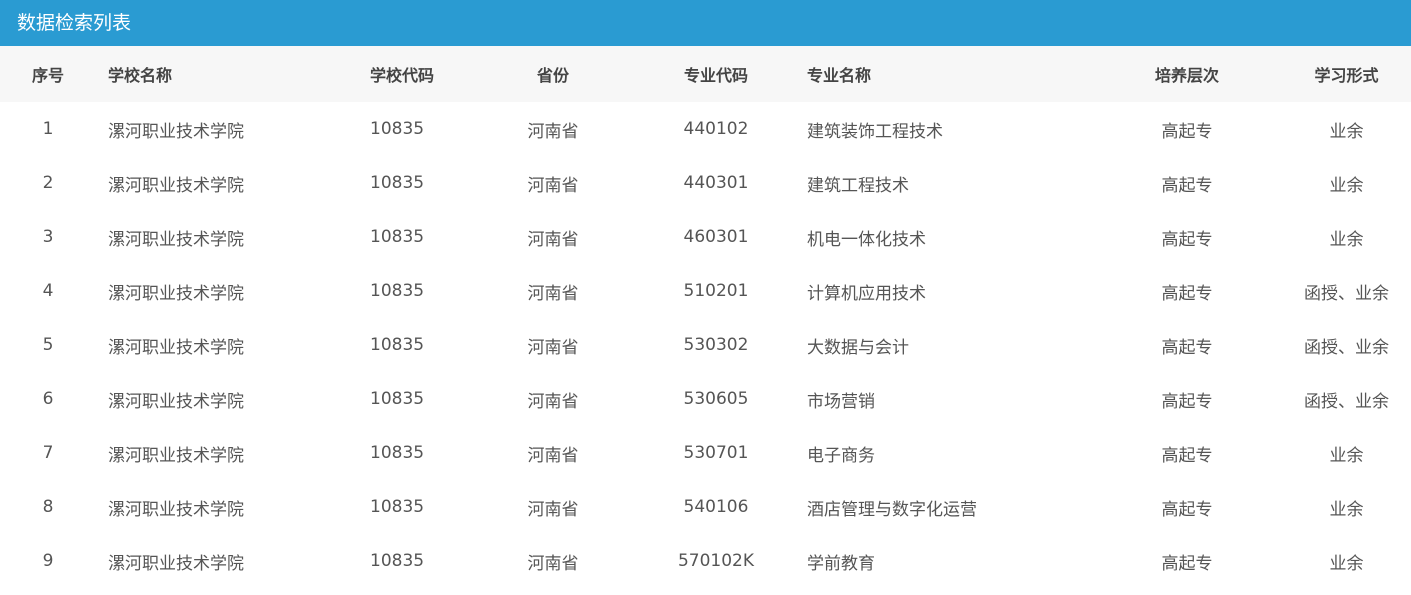 Image resolution: width=1411 pixels, height=595 pixels. What do you see at coordinates (48, 399) in the screenshot?
I see `cell-idx: 6` at bounding box center [48, 399].